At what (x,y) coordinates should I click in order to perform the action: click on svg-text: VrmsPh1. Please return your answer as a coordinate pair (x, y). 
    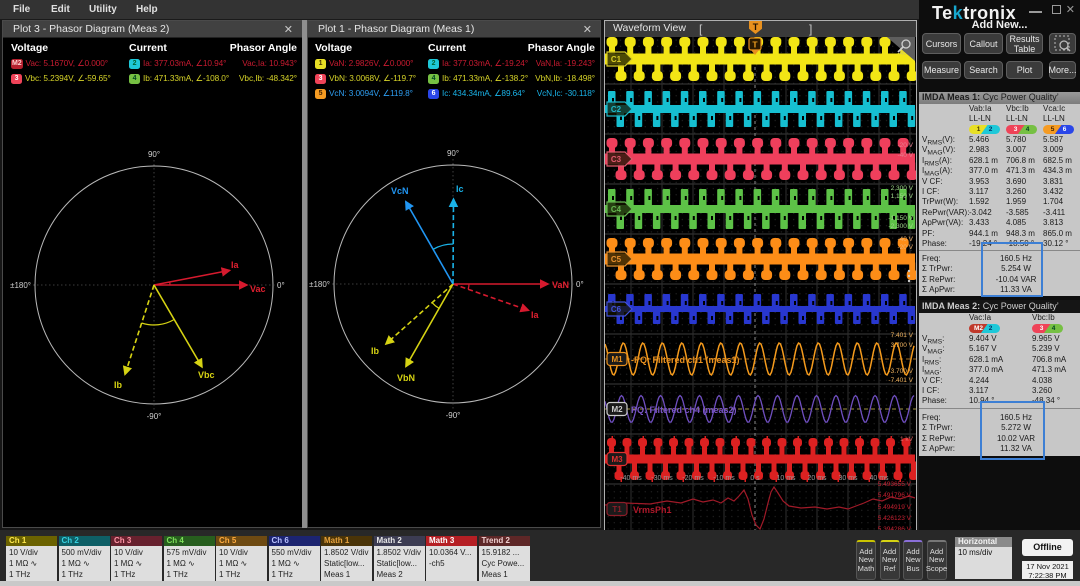
    Looking at the image, I should click on (652, 510).